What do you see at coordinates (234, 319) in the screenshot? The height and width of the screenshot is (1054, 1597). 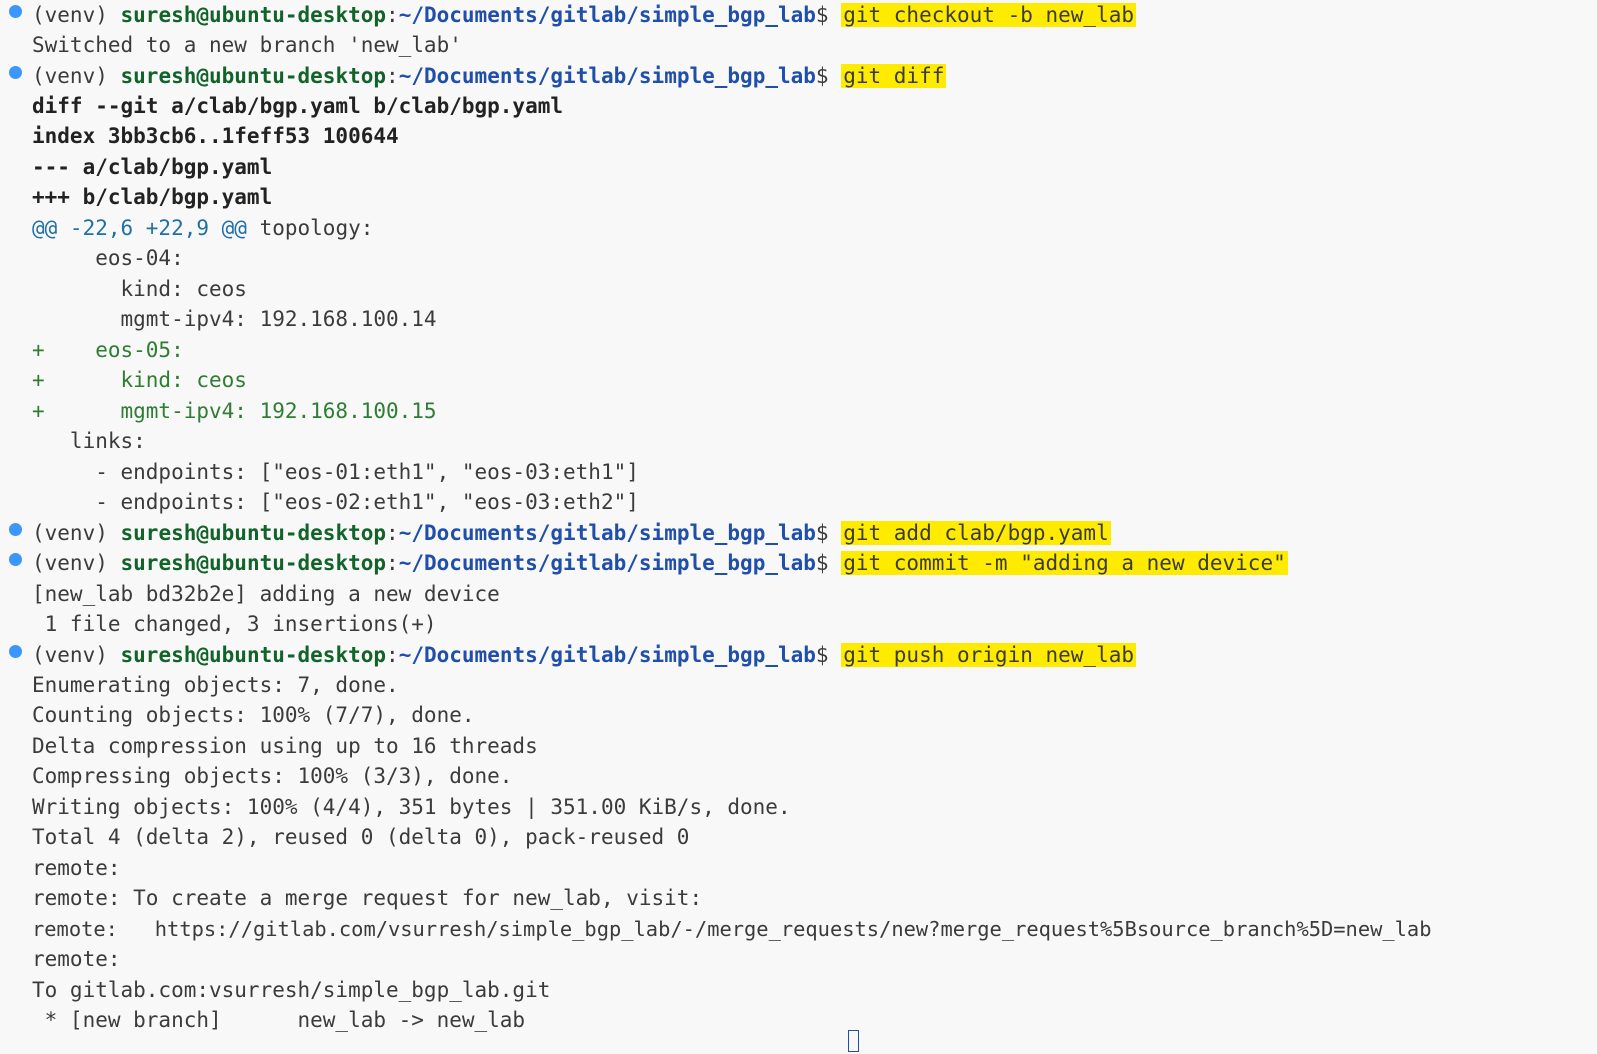 I see `diff-context-line: mgmt-ipv4: 192.168.100.14` at bounding box center [234, 319].